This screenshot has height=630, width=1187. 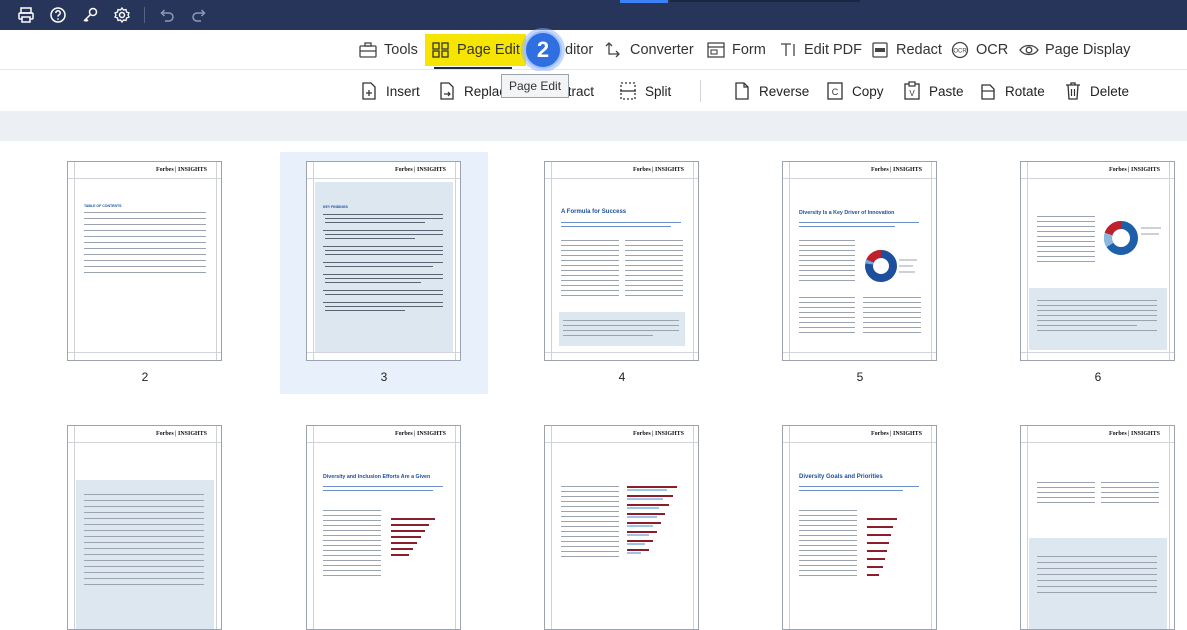 I want to click on help-icon, so click(x=58, y=15).